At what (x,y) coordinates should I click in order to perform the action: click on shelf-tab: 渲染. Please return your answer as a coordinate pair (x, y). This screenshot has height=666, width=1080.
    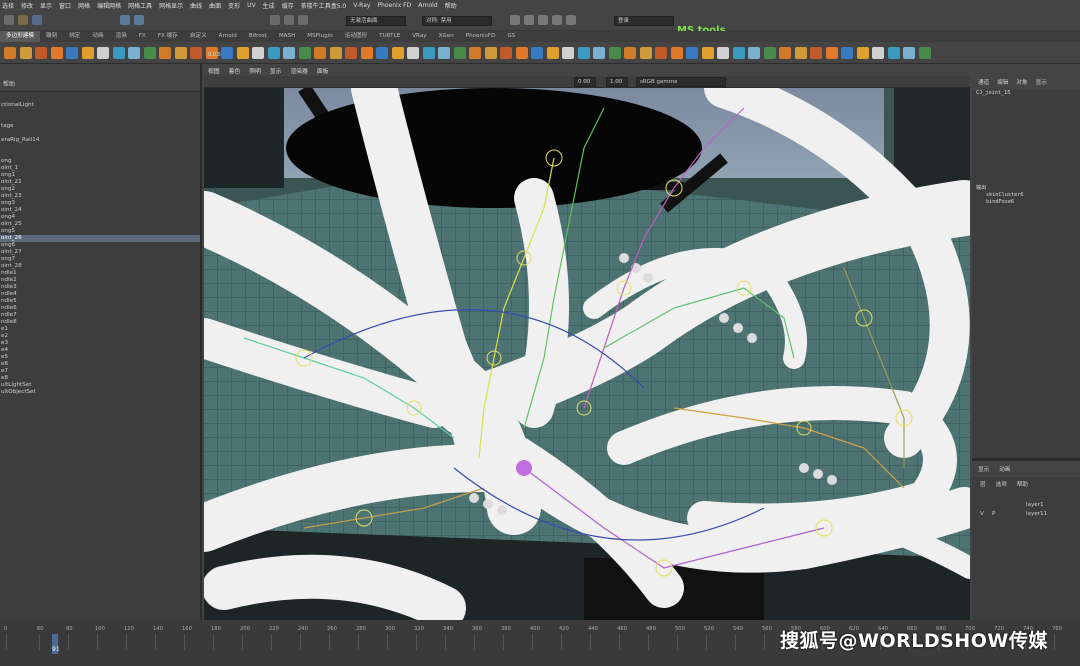
    Looking at the image, I should click on (121, 36).